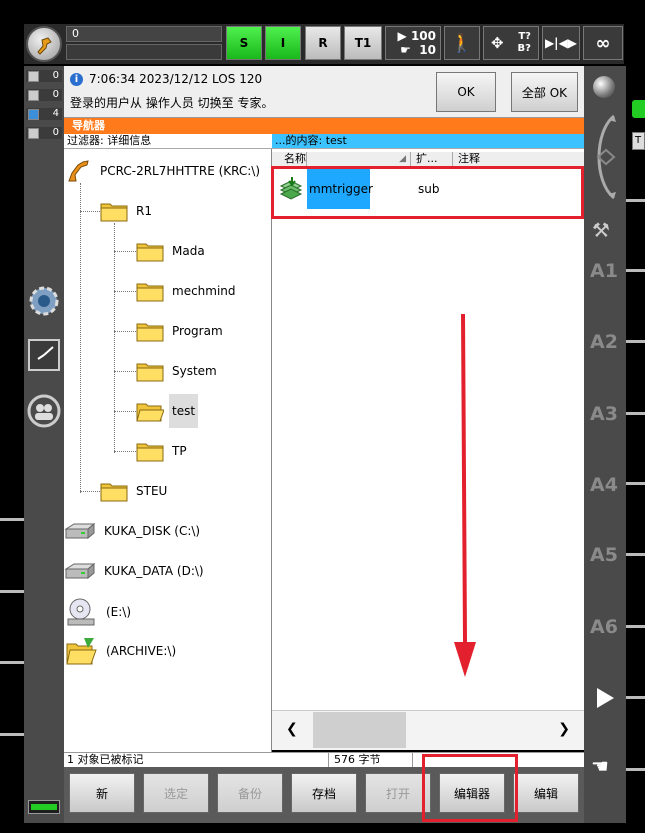 The image size is (645, 833). I want to click on side-status-indicator, so click(638, 109).